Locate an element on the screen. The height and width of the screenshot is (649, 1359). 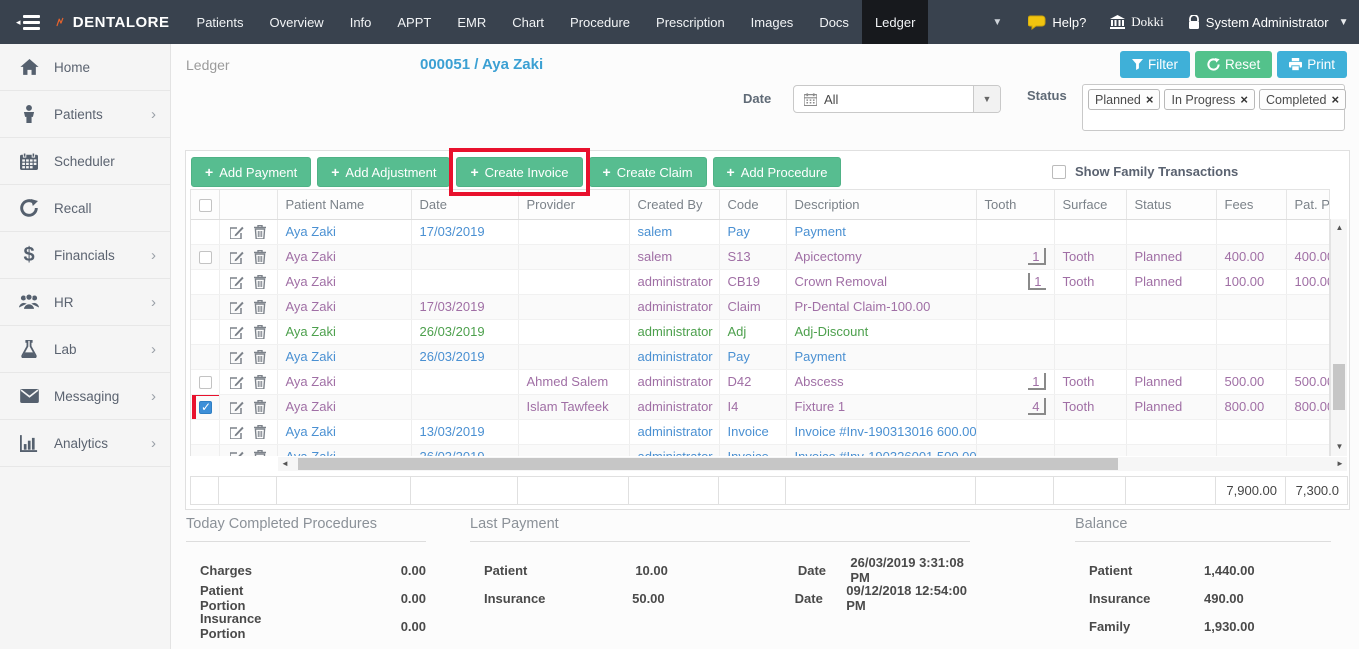
add-payment-button: + Add Payment is located at coordinates (251, 172).